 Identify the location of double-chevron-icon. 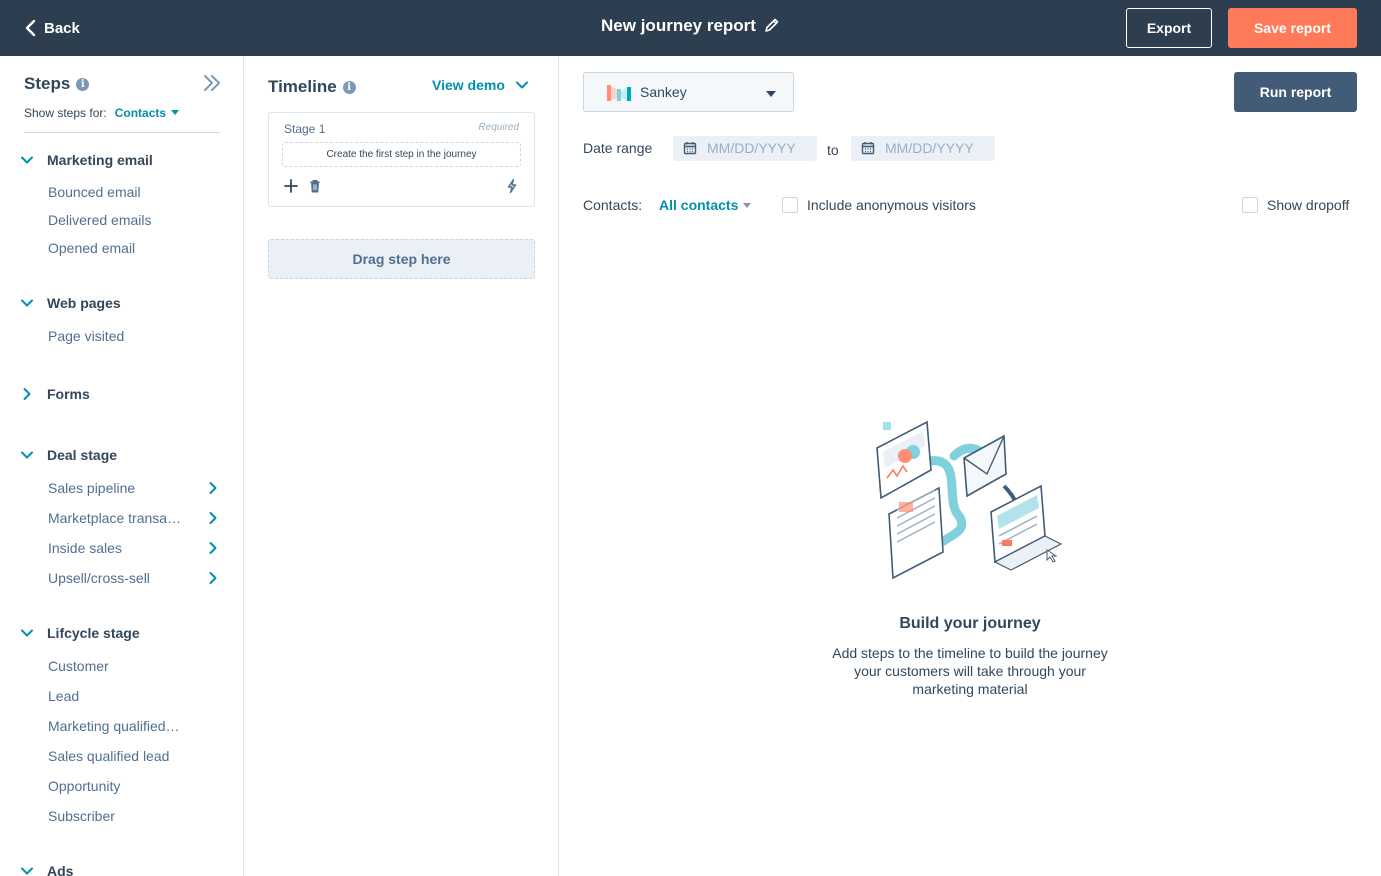
(212, 83).